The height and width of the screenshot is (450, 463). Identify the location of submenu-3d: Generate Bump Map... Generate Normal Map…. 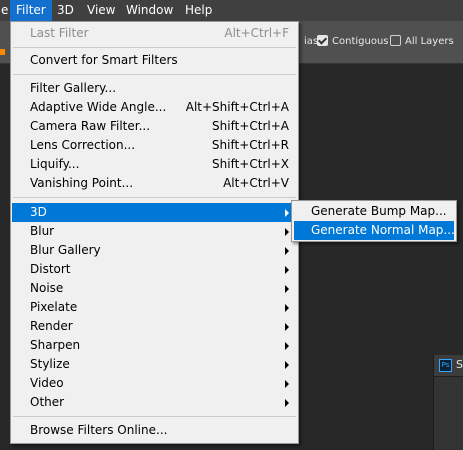
(374, 221).